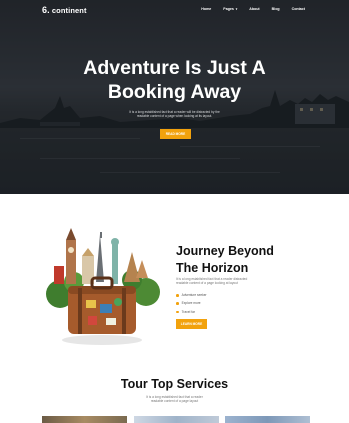  Describe the element at coordinates (175, 134) in the screenshot. I see `read-more-button: READ MORE` at that location.